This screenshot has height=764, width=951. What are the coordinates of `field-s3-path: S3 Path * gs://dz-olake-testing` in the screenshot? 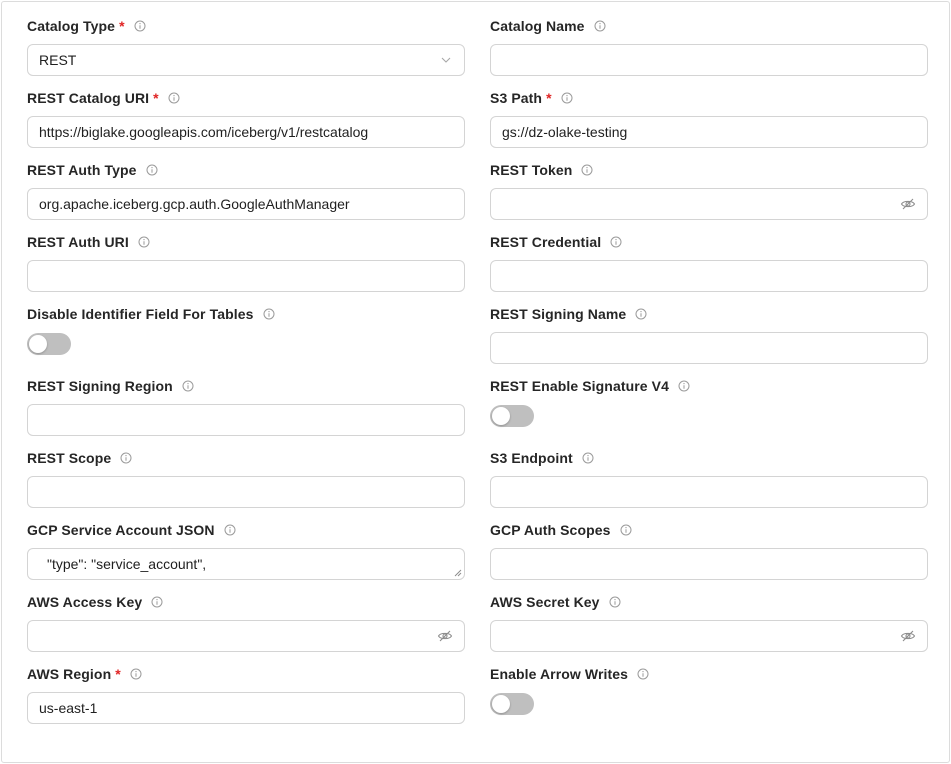 It's located at (709, 124).